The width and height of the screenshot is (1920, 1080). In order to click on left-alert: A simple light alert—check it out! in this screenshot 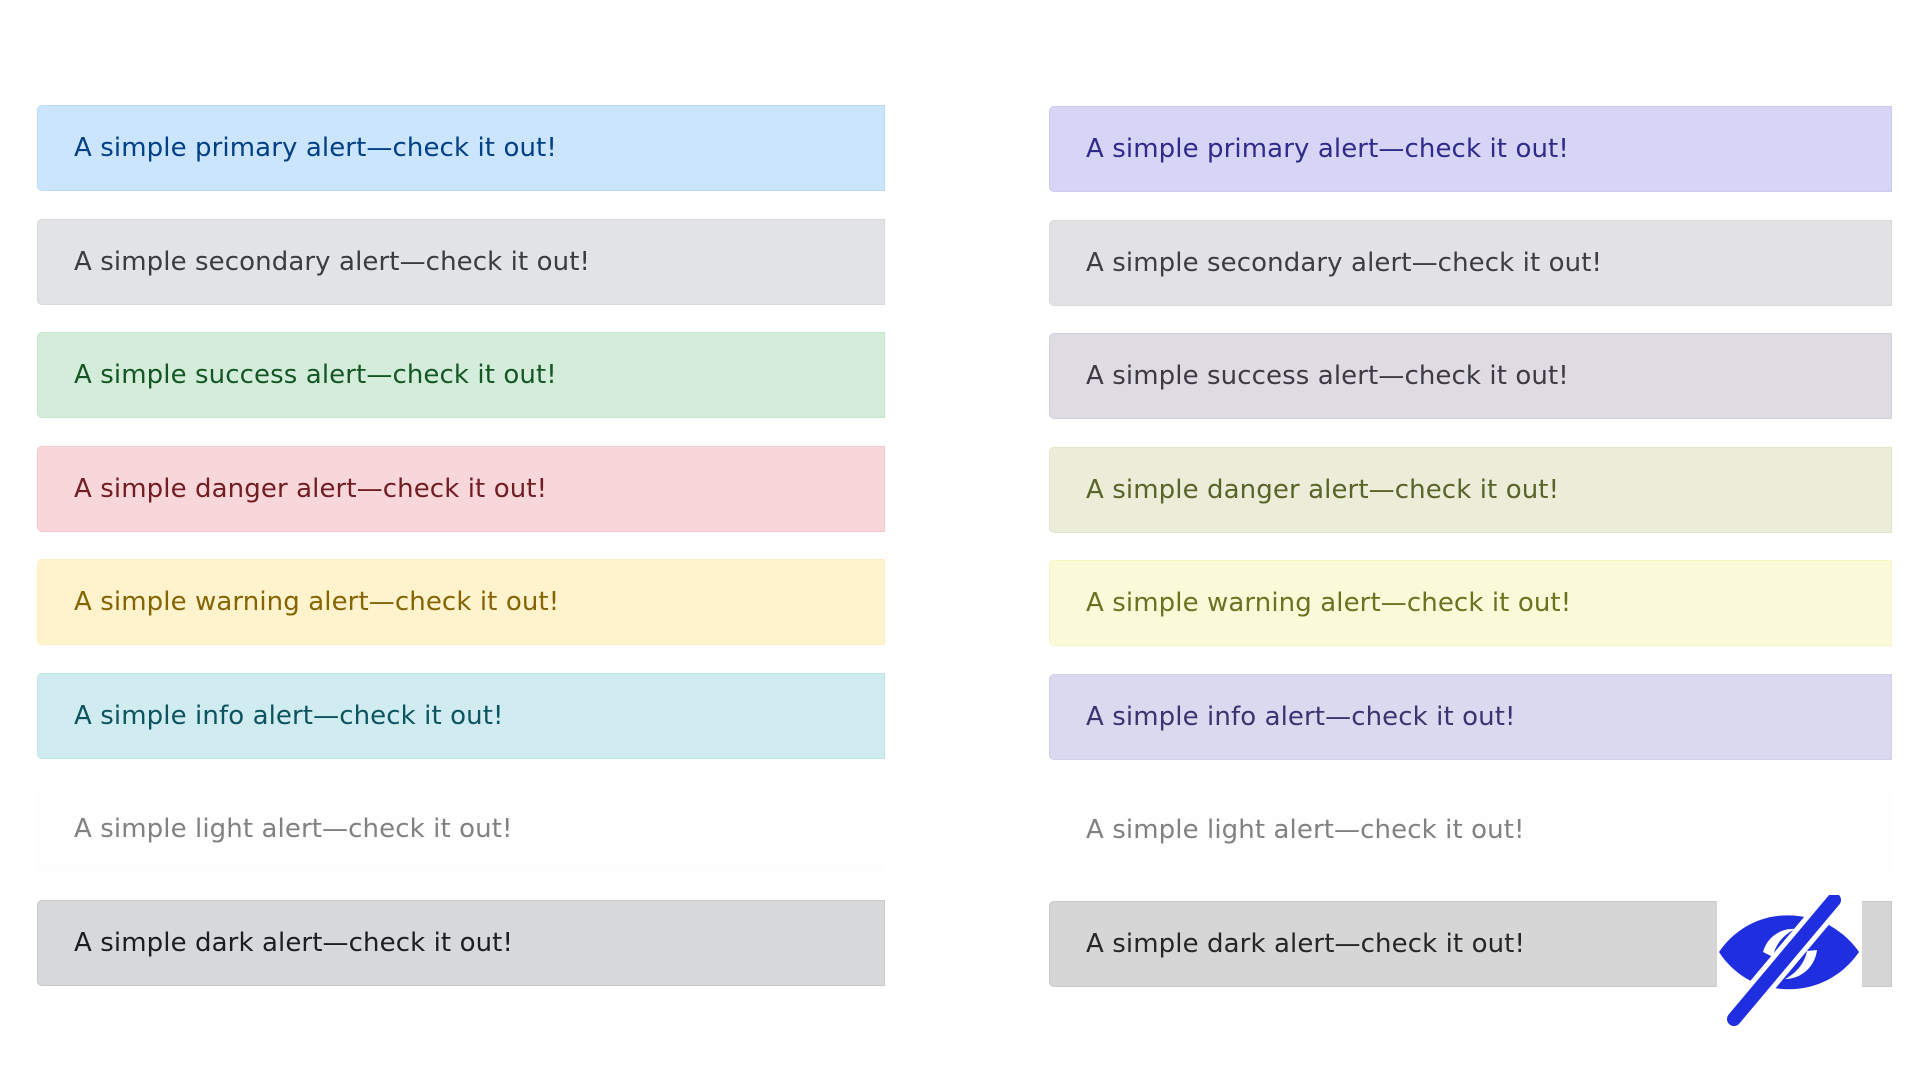, I will do `click(461, 829)`.